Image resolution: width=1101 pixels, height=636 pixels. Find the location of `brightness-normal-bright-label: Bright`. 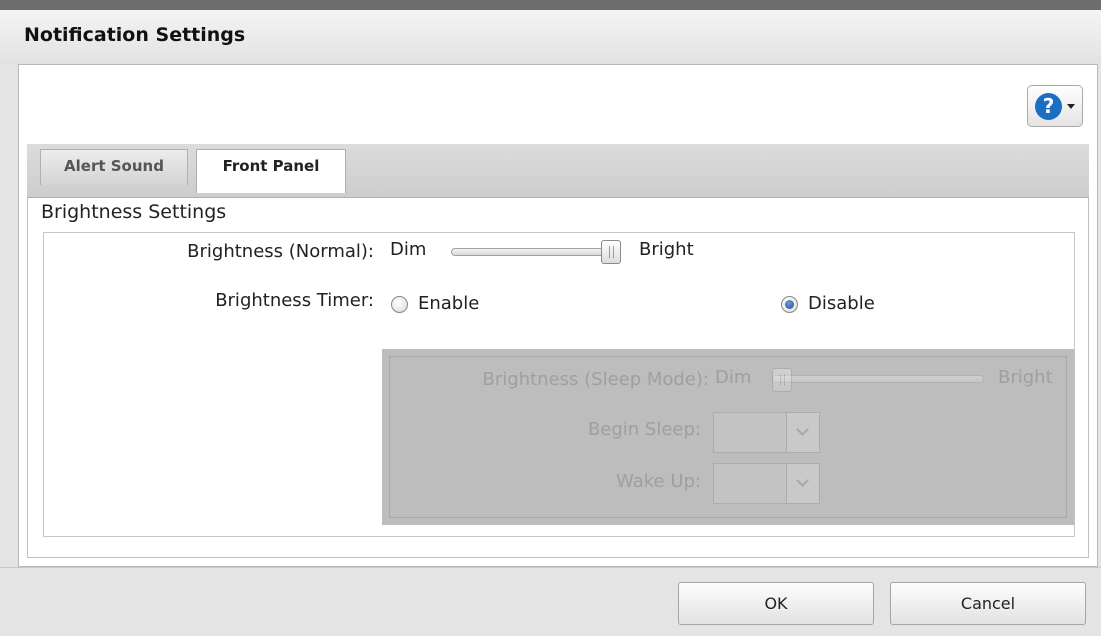

brightness-normal-bright-label: Bright is located at coordinates (666, 249).